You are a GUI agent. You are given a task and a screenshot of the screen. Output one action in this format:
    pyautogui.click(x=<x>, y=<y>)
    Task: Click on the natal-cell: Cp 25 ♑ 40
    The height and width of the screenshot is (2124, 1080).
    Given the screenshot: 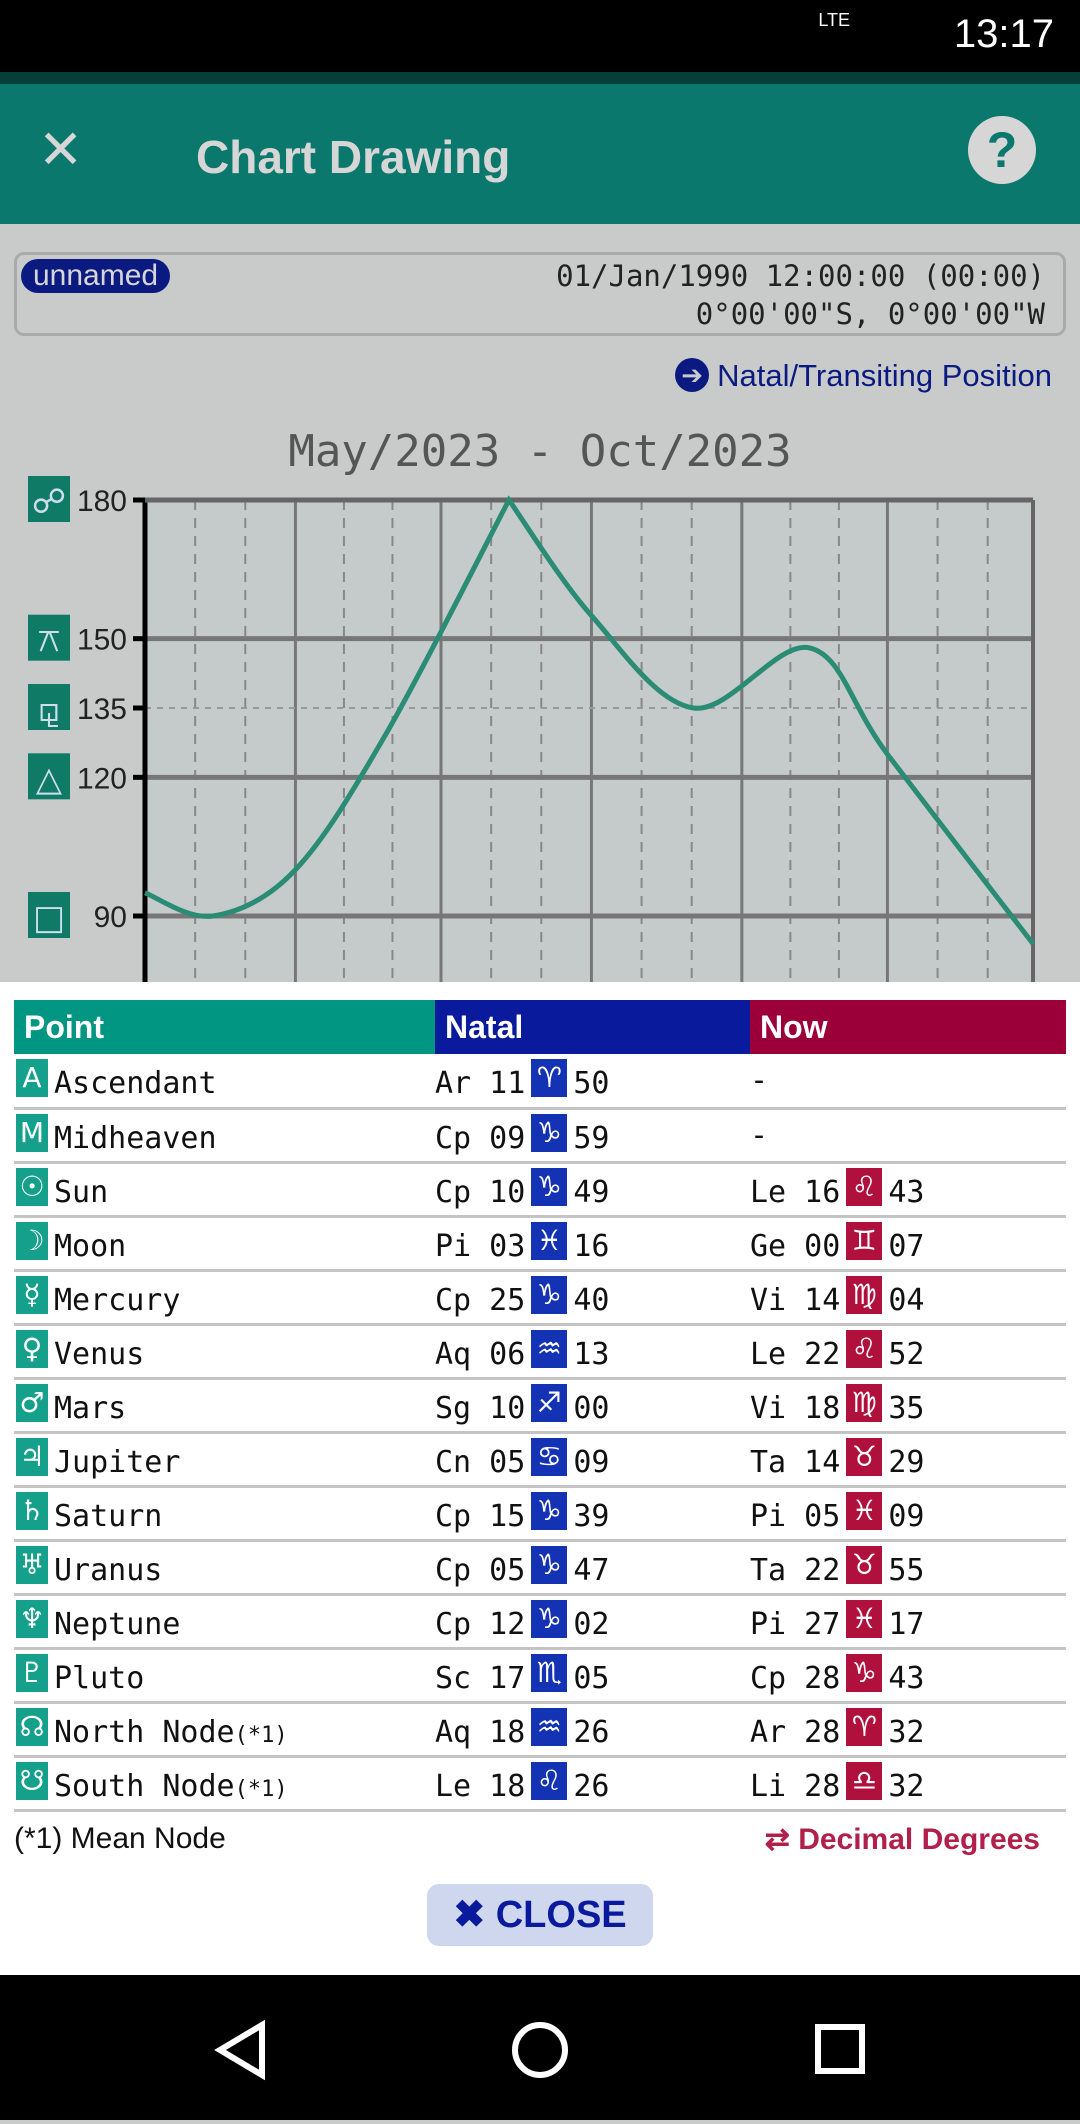 What is the action you would take?
    pyautogui.click(x=592, y=1298)
    